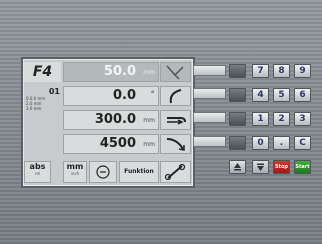 This screenshot has width=322, height=244. I want to click on length-arrow-icon, so click(175, 120).